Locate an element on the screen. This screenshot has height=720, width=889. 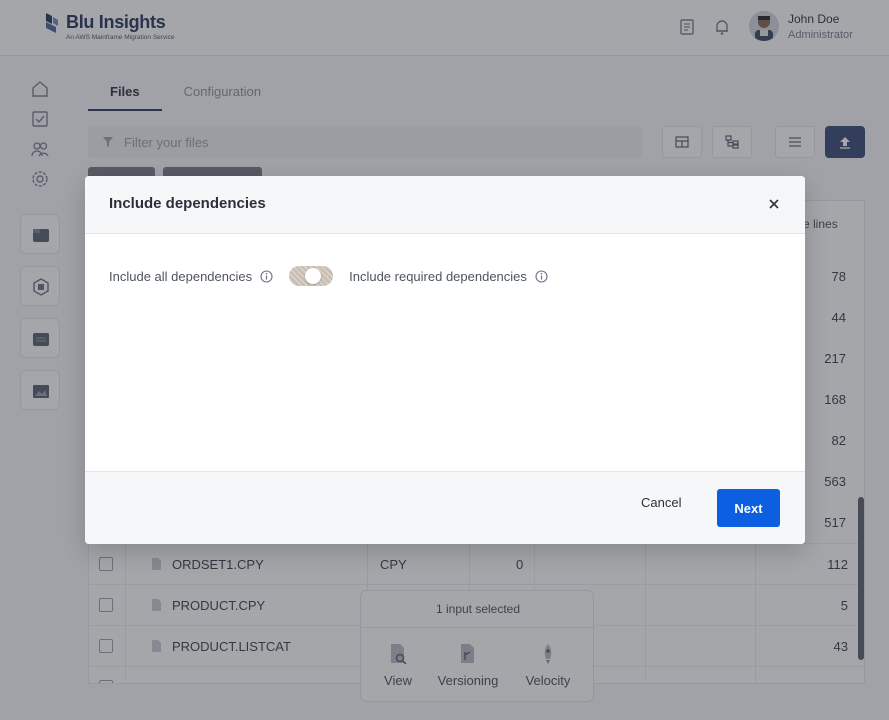
dialog-title: Include dependencies is located at coordinates (187, 203).